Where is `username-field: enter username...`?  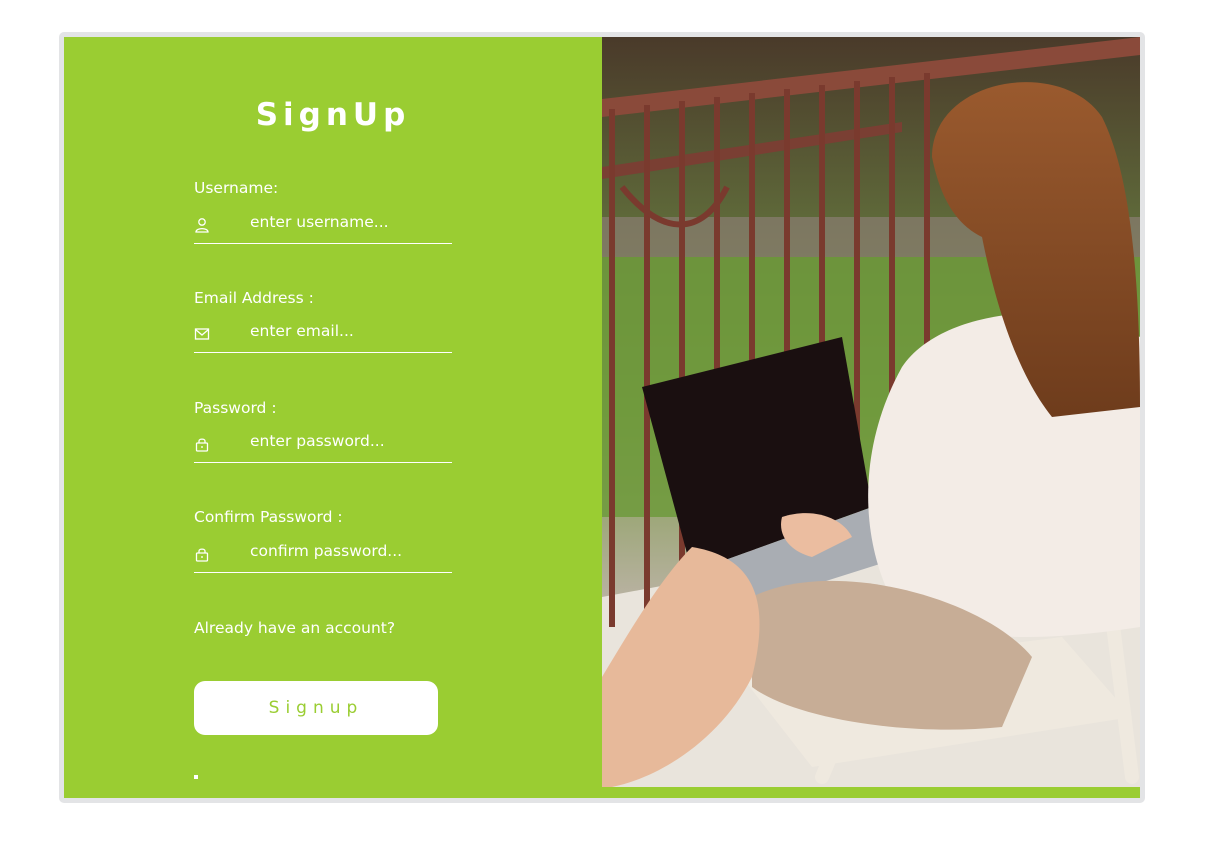
username-field: enter username... is located at coordinates (323, 225).